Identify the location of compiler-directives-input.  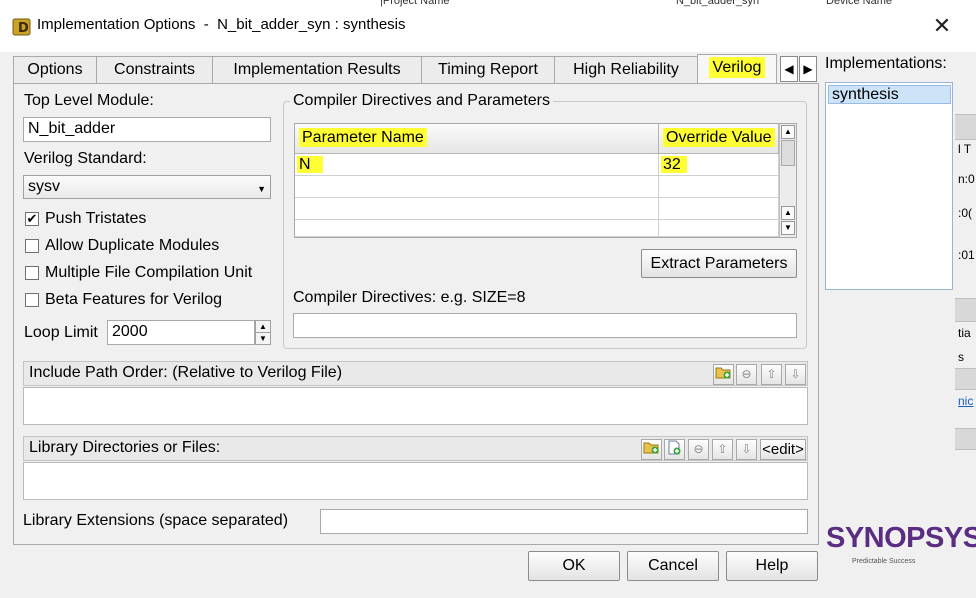
(545, 325).